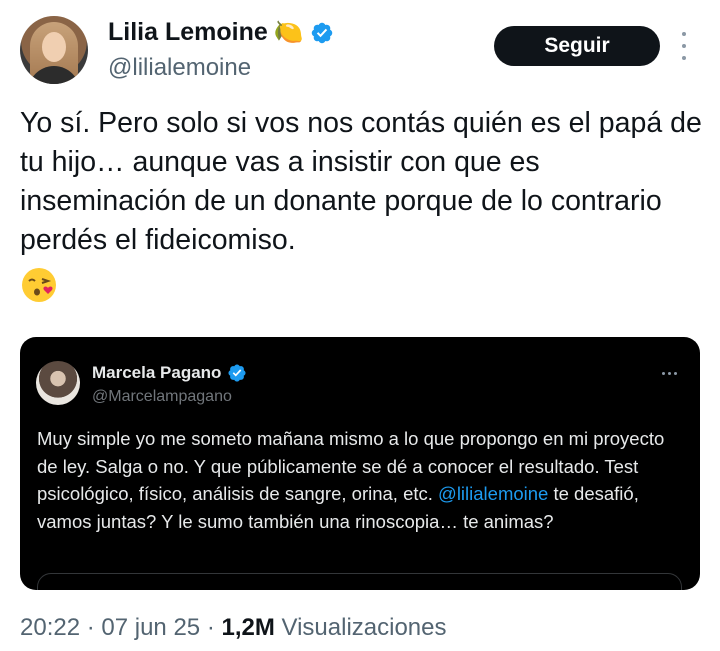 This screenshot has width=720, height=651. What do you see at coordinates (150, 627) in the screenshot?
I see `tweet-date: 07 jun 25` at bounding box center [150, 627].